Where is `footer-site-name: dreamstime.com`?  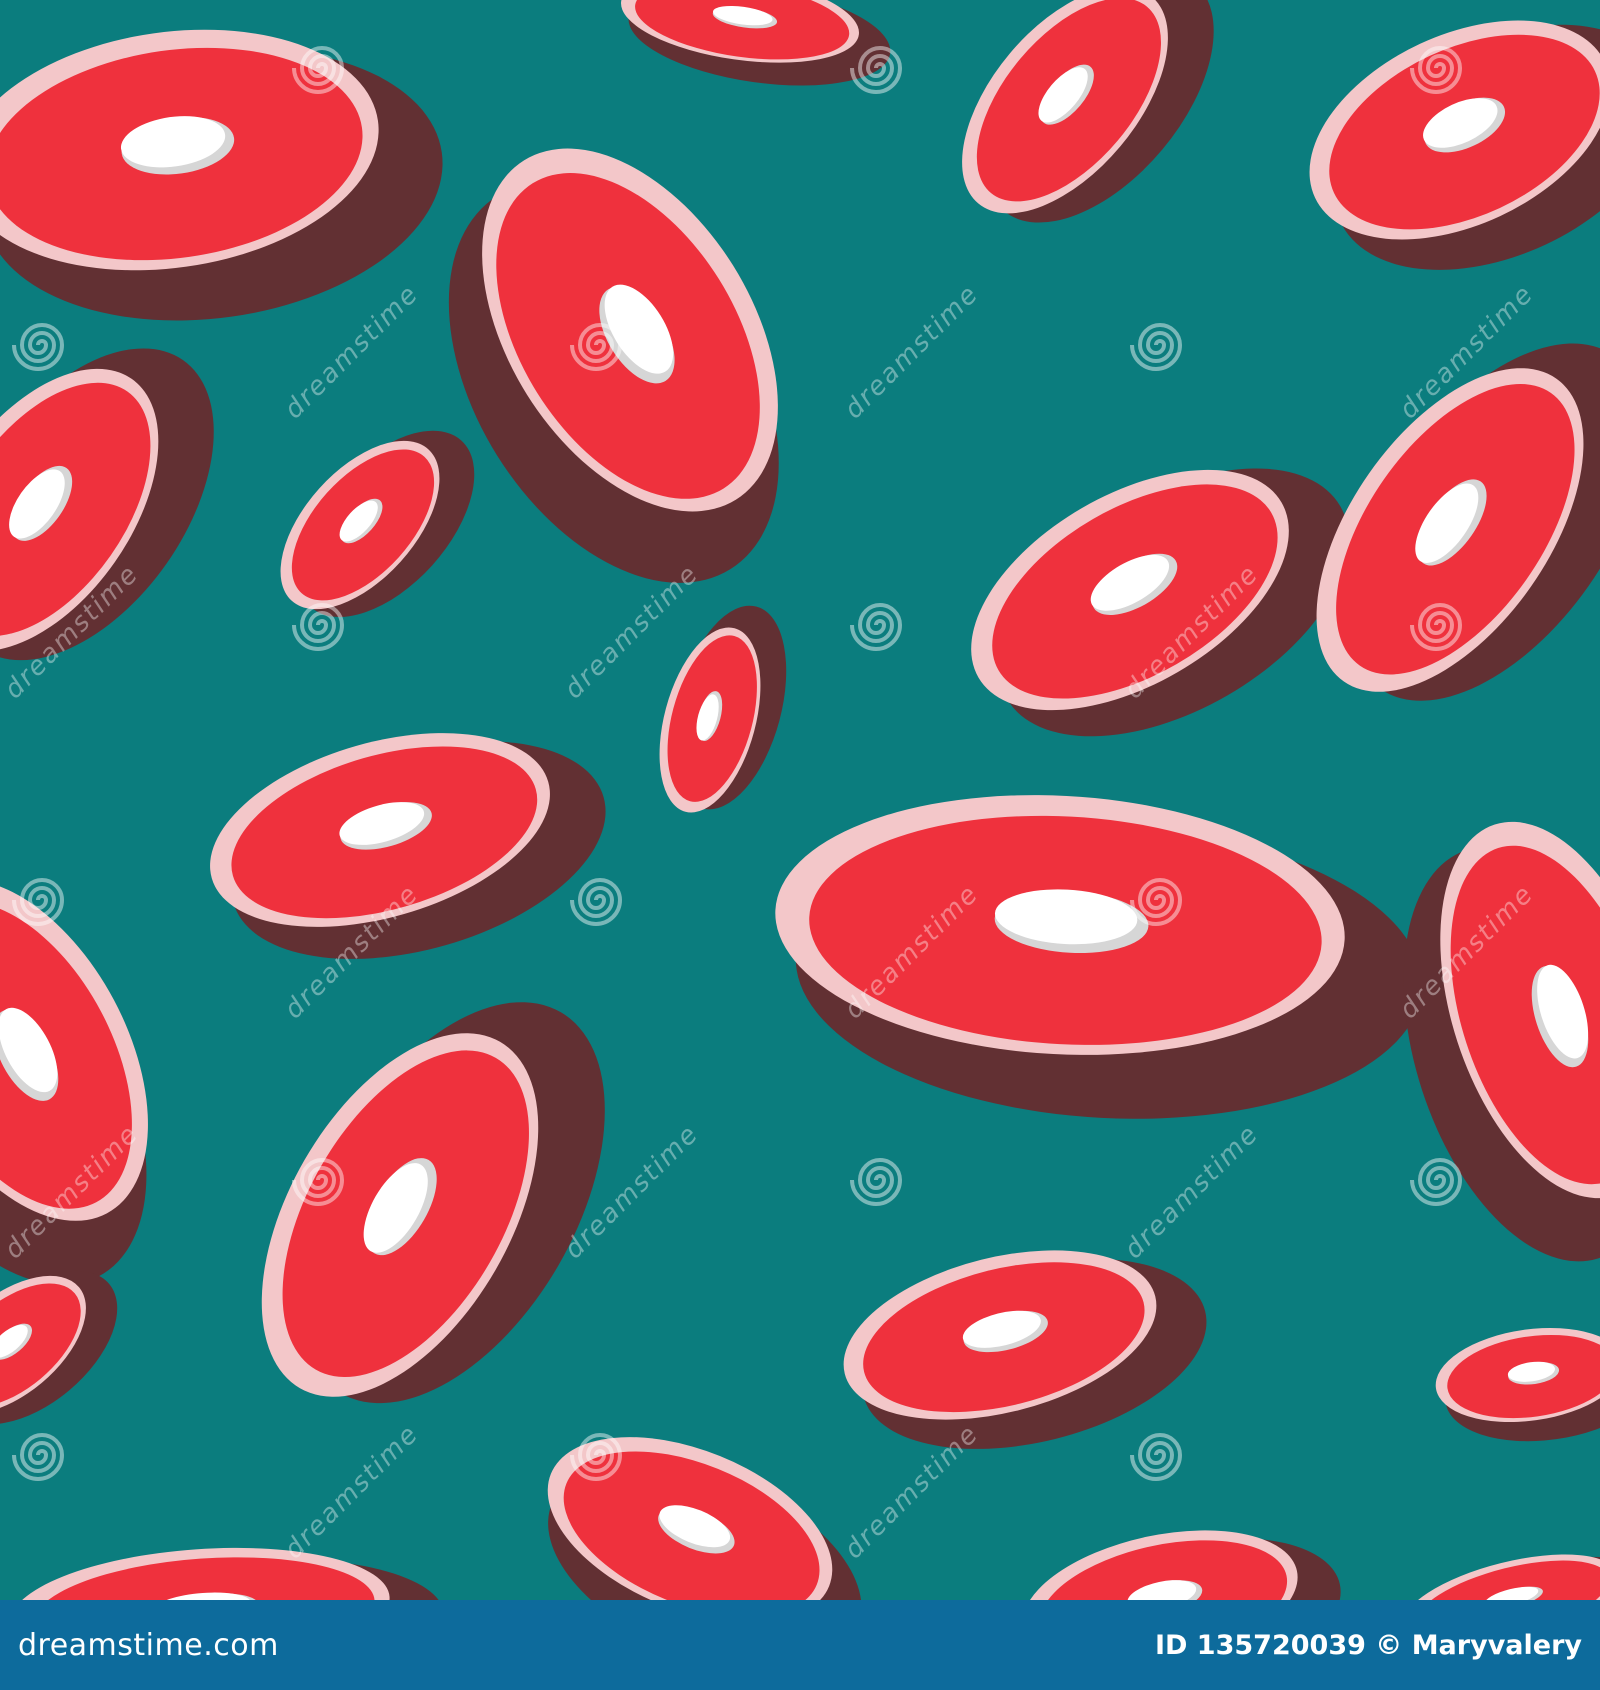 footer-site-name: dreamstime.com is located at coordinates (148, 1645).